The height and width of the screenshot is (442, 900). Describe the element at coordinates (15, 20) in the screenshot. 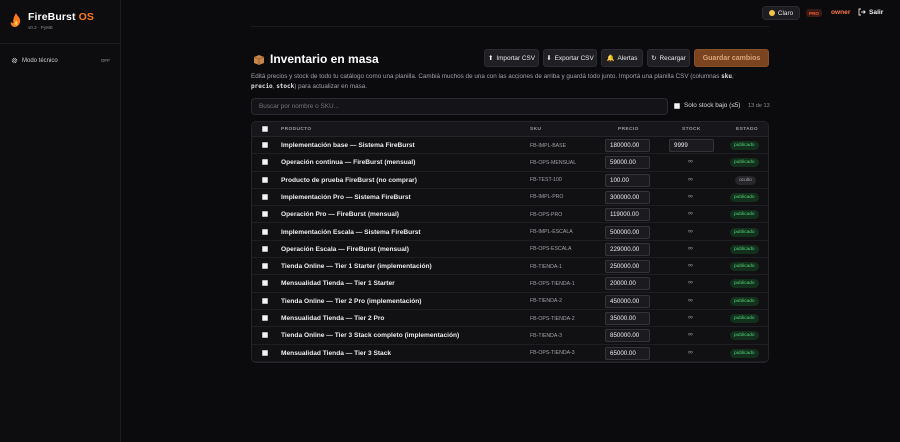

I see `fireburst-logo-icon` at that location.